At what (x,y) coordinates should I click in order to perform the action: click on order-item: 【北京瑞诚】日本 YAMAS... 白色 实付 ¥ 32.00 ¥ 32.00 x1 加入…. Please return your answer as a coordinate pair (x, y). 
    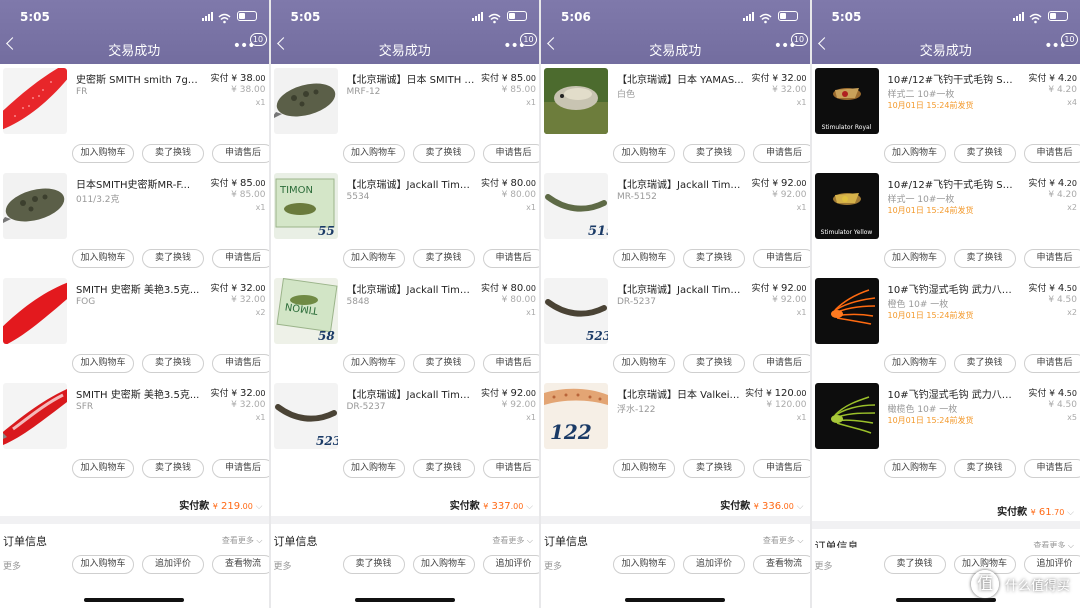
    Looking at the image, I should click on (675, 116).